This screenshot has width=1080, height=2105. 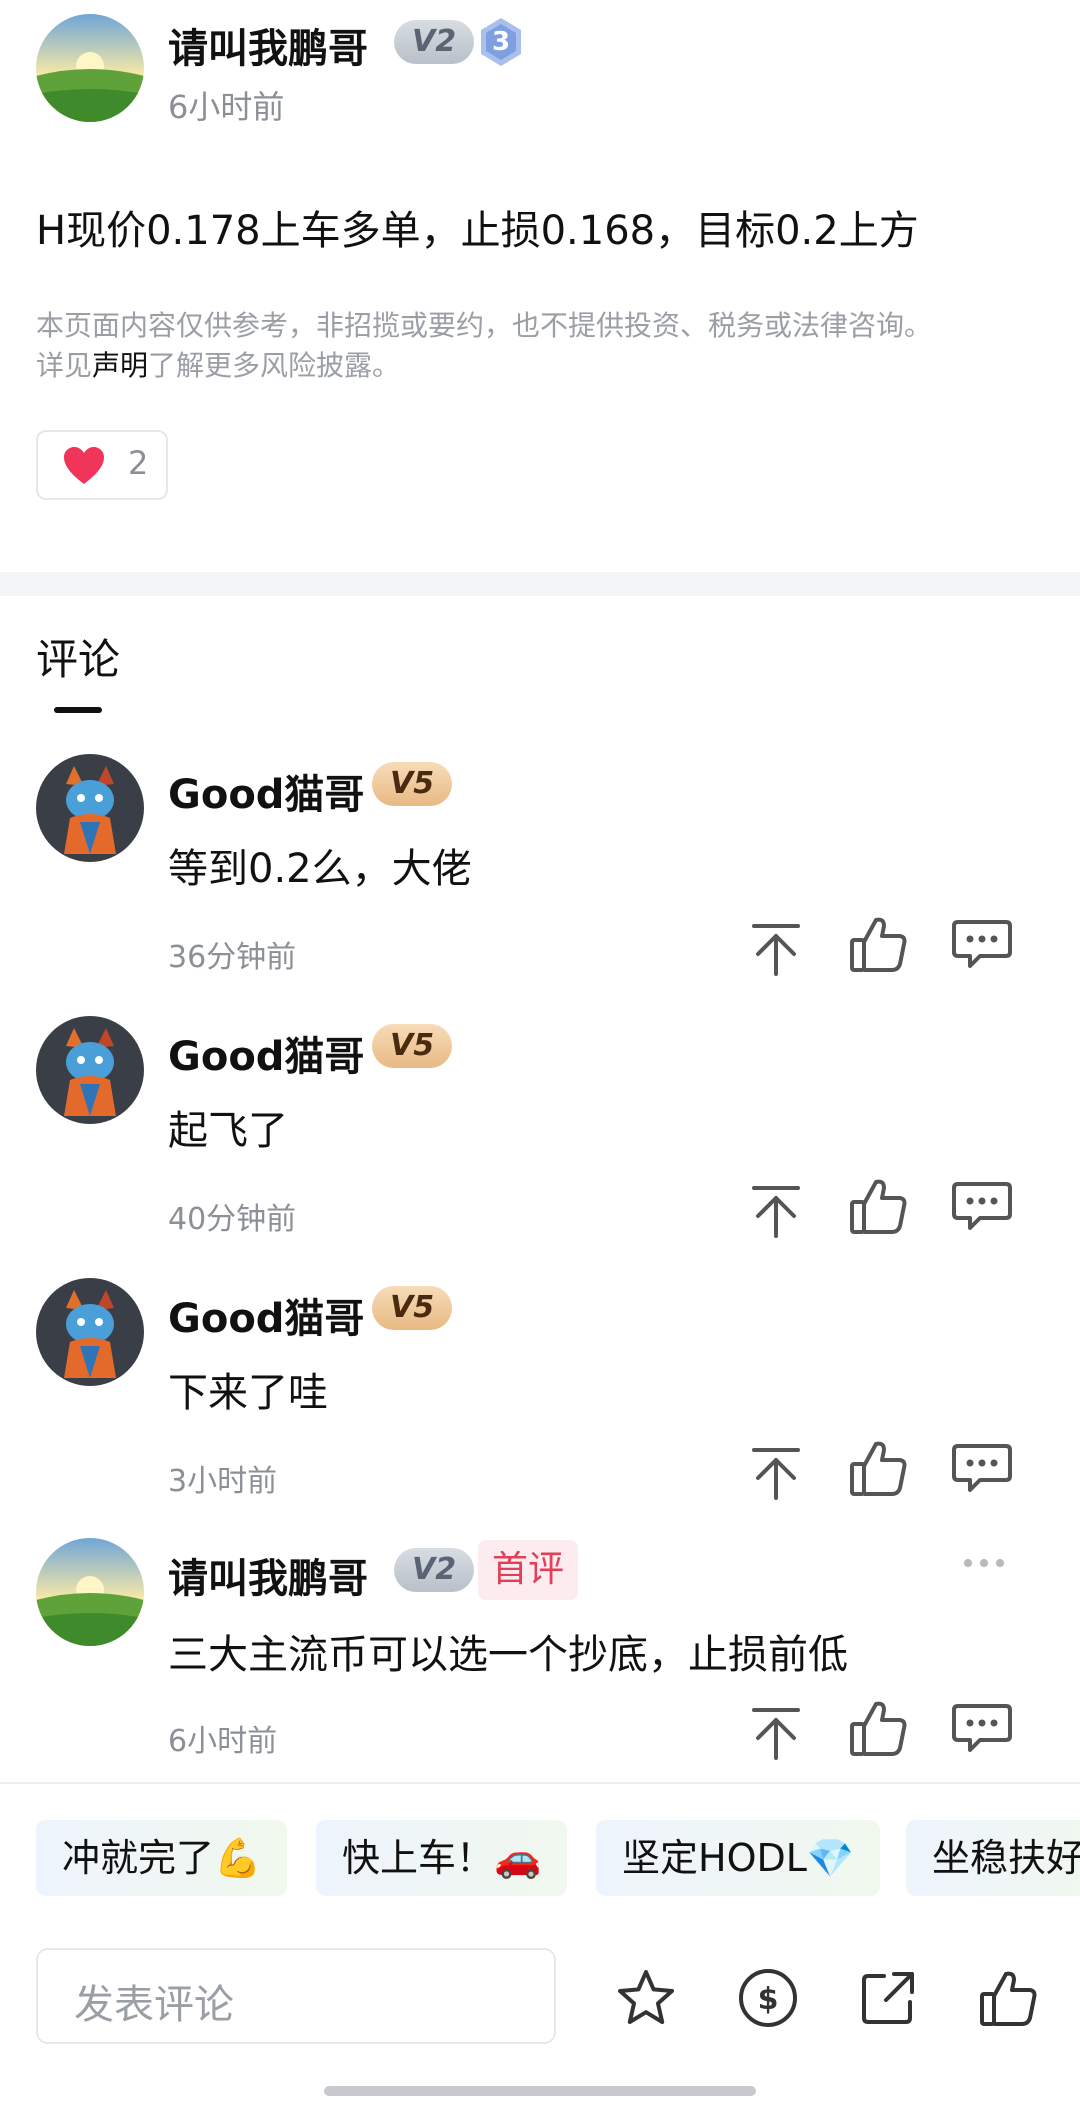 I want to click on disclaimer-line1: 本页面内容仅供参考，非招揽或要约，也不提供投资、税务或法律咨询。, so click(x=484, y=325).